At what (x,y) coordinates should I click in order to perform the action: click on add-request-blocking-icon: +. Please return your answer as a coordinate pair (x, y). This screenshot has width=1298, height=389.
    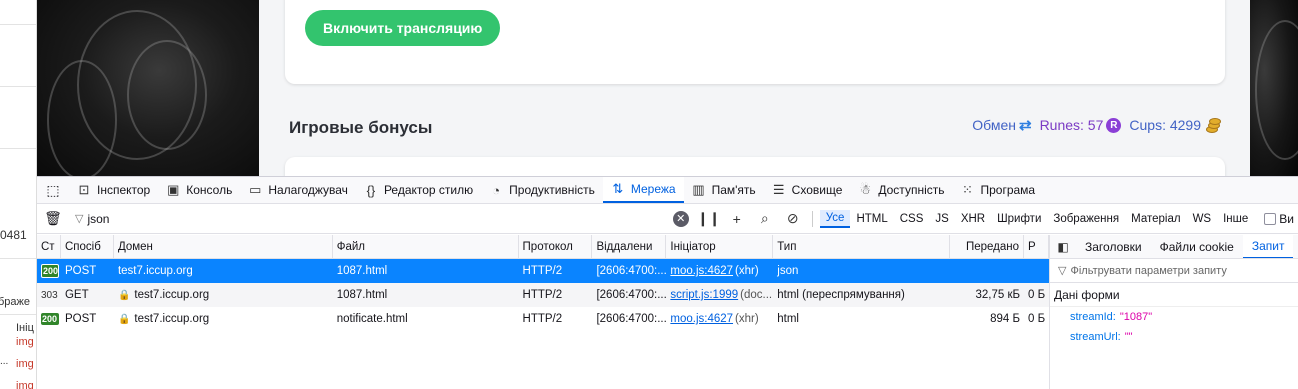
    Looking at the image, I should click on (737, 219).